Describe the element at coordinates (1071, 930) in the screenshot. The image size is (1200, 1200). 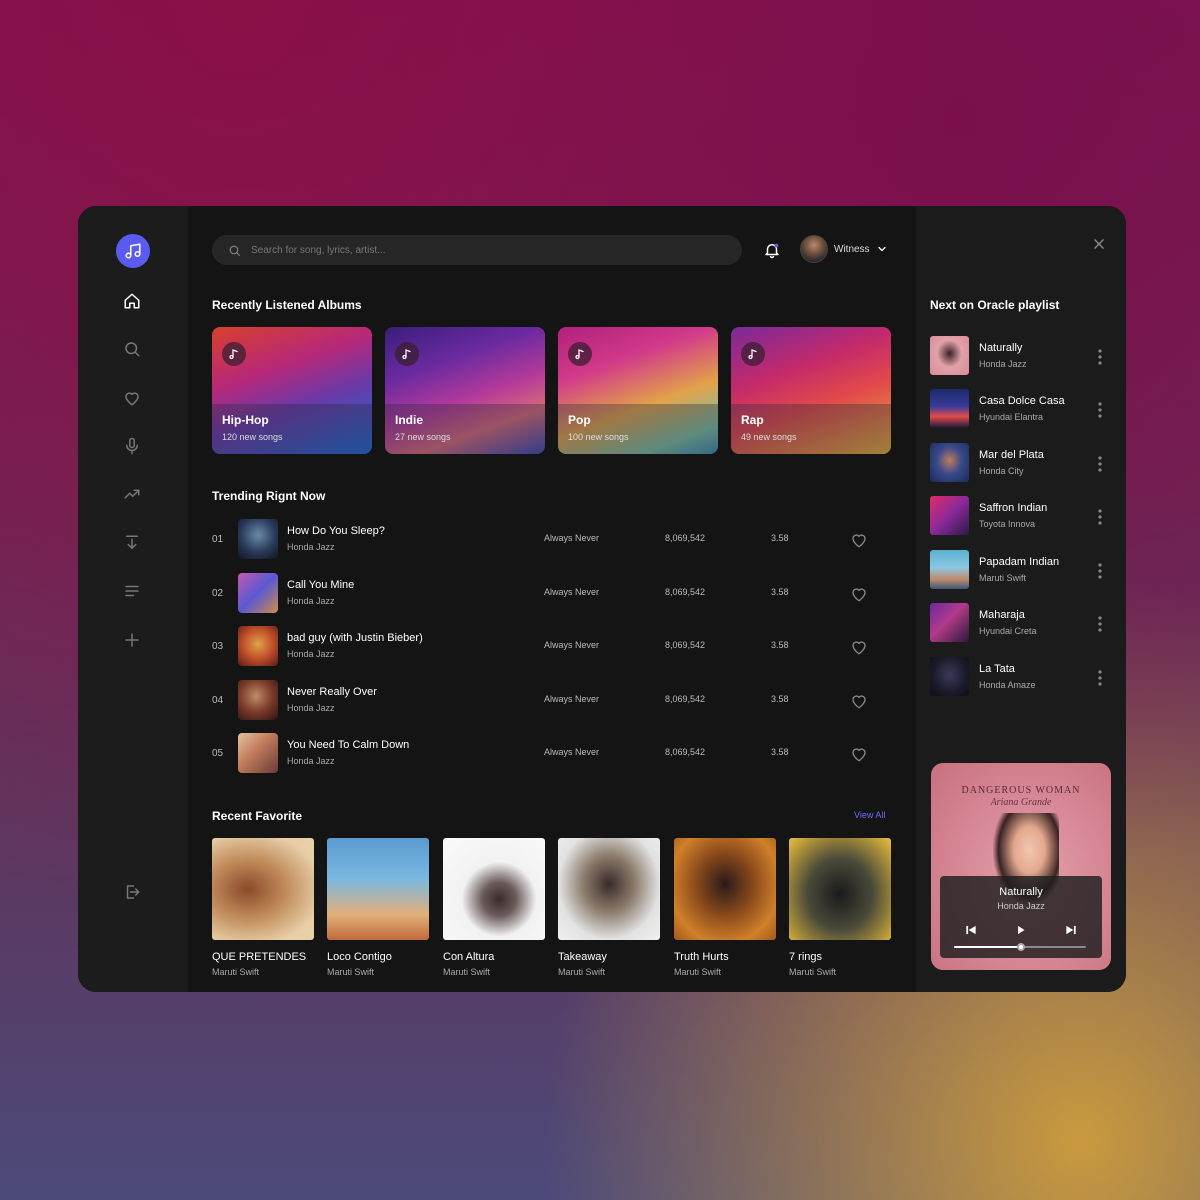
I see `next-button` at that location.